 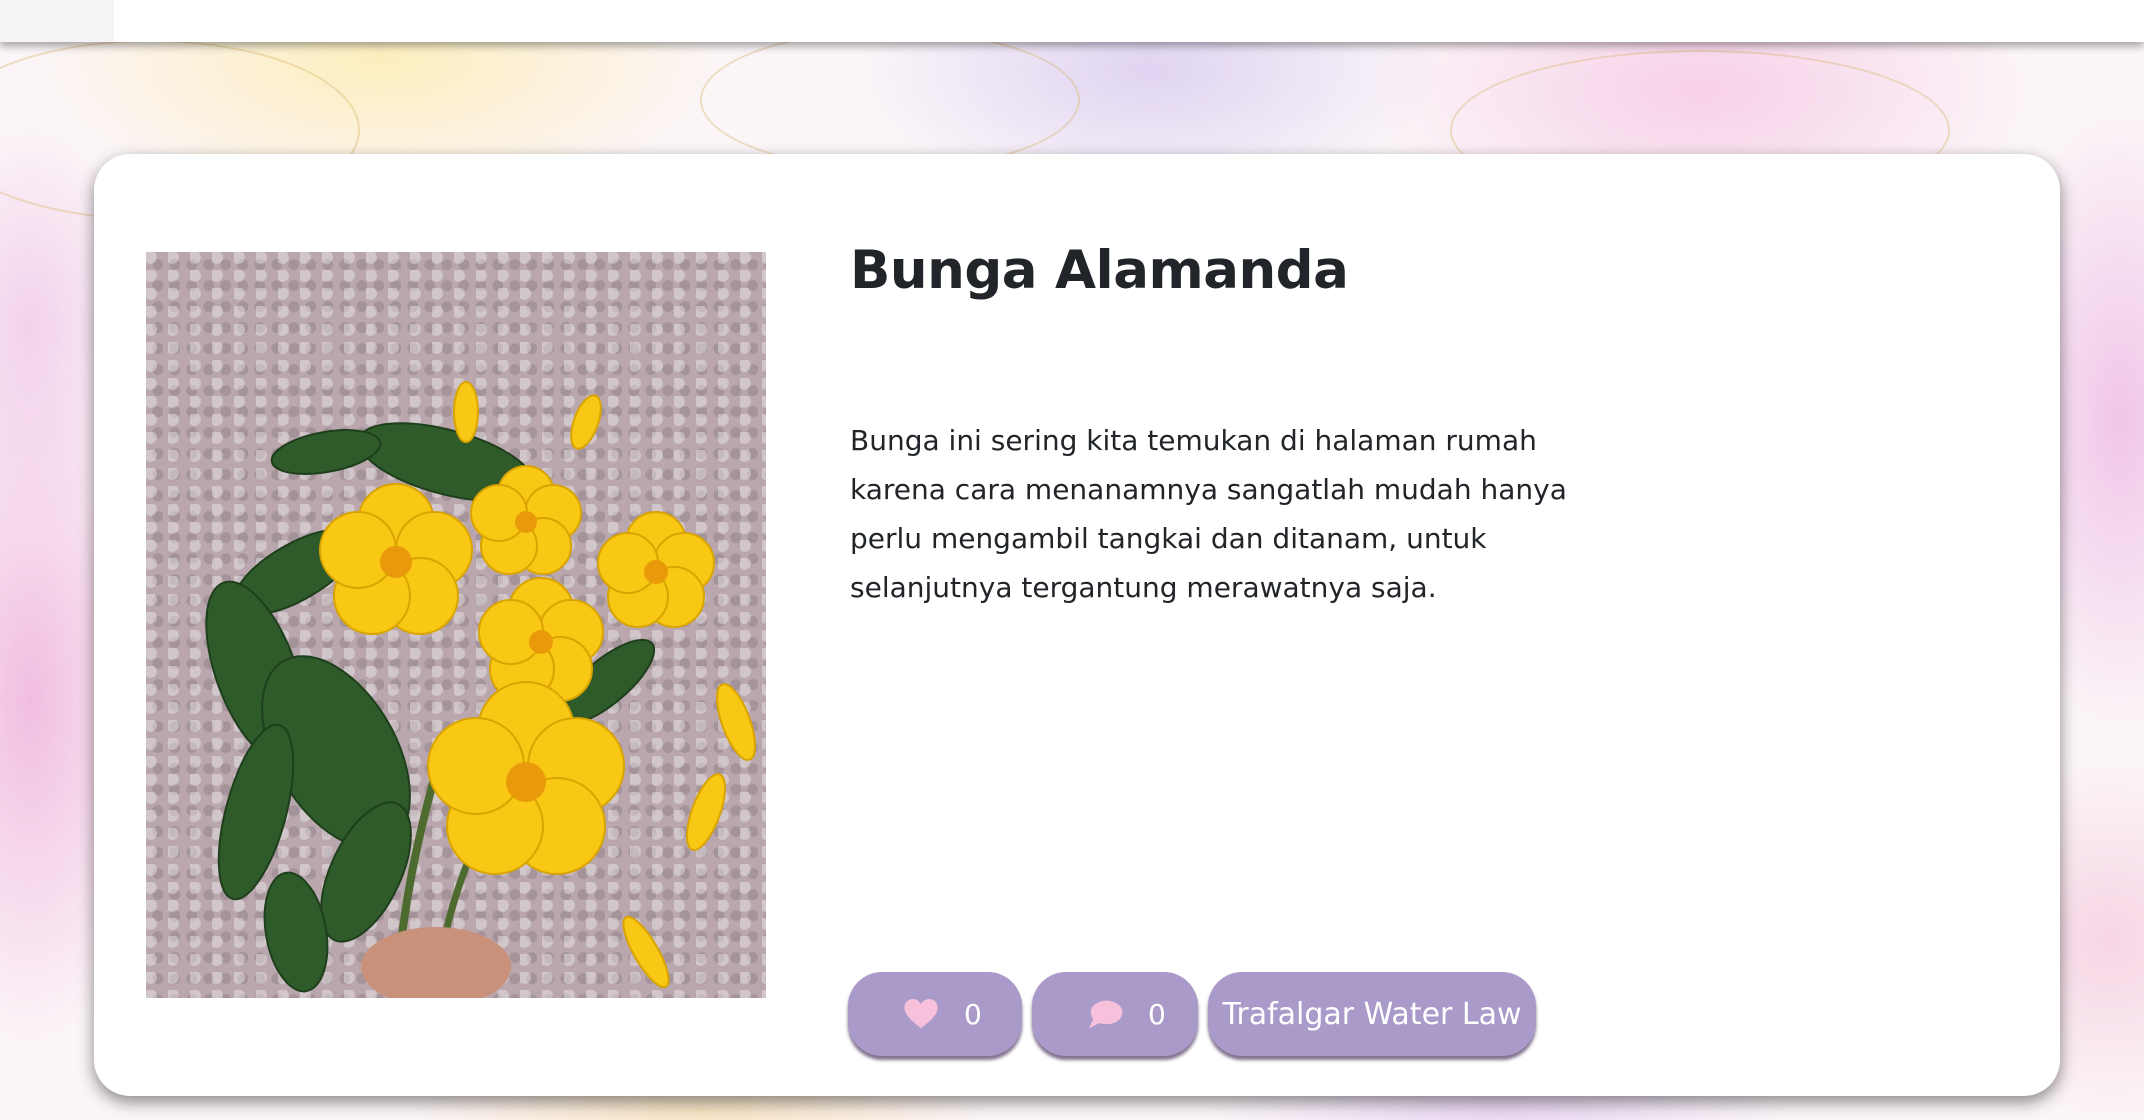 I want to click on background-marble-vein, so click(x=890, y=100).